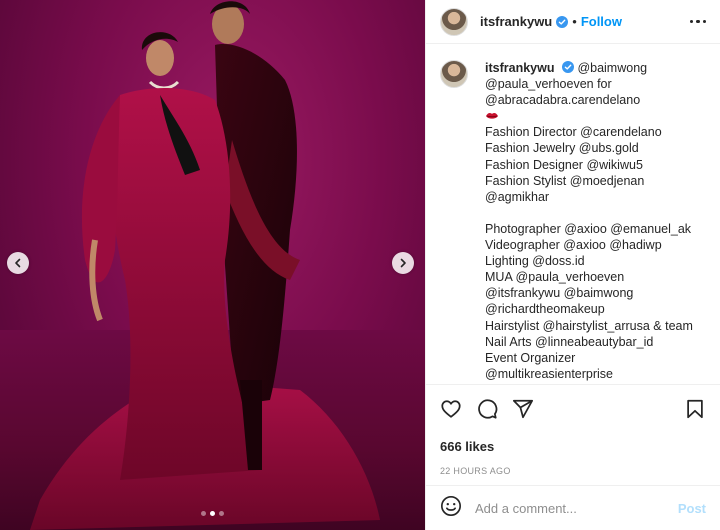 This screenshot has height=530, width=720. I want to click on emoji-button, so click(451, 508).